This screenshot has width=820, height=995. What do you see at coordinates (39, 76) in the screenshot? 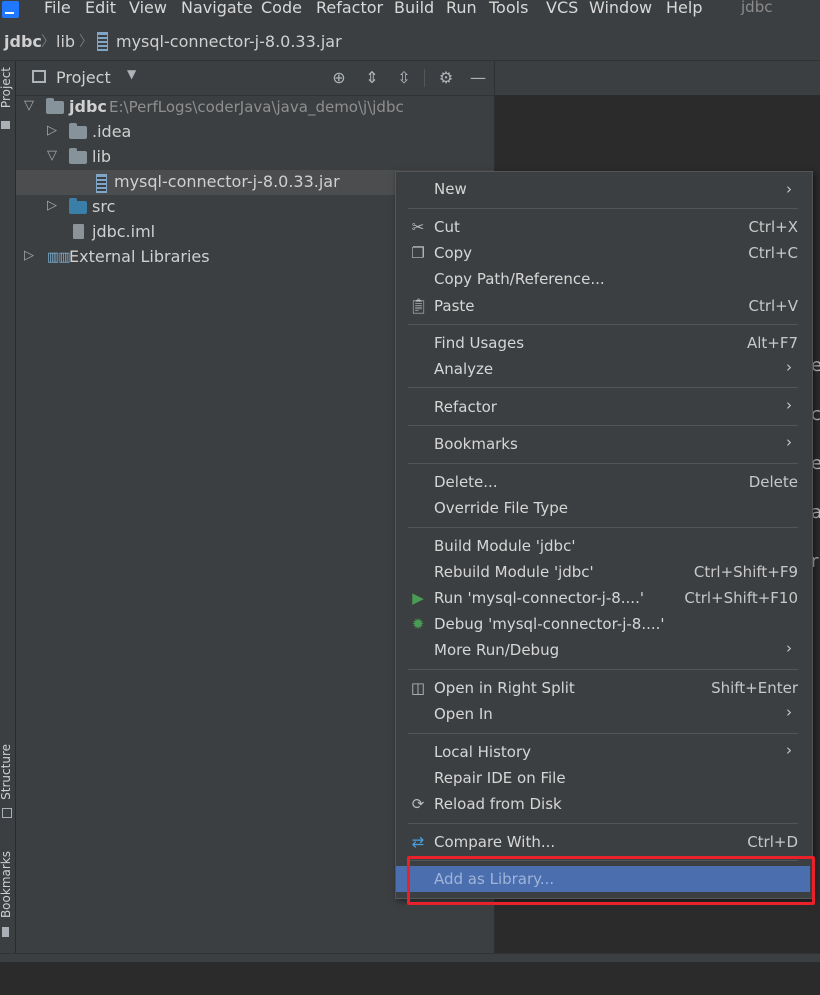
I see `panel-window-icon` at bounding box center [39, 76].